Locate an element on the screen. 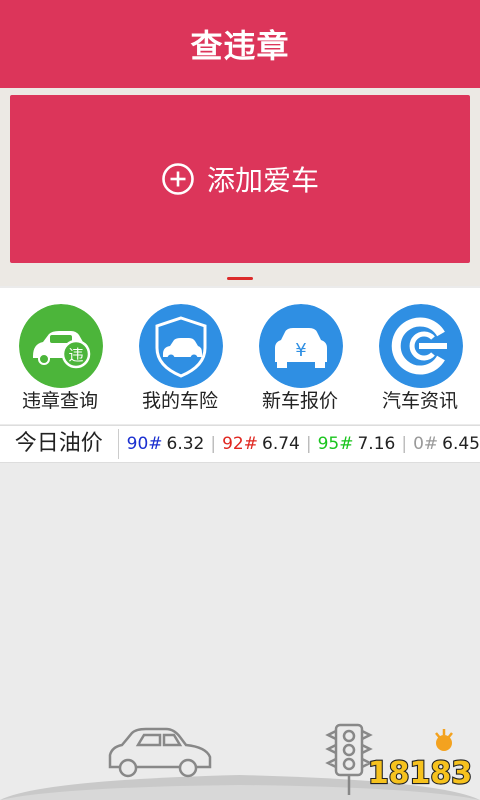 The height and width of the screenshot is (800, 480). add-car-label: 添加爱车 is located at coordinates (262, 180).